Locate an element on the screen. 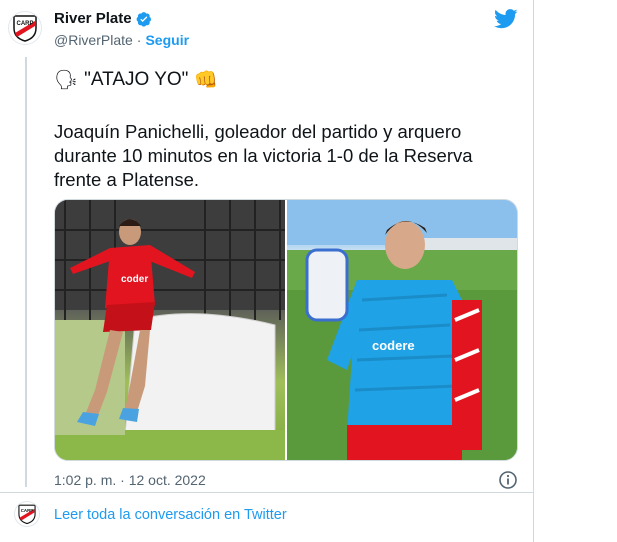  divider is located at coordinates (267, 492).